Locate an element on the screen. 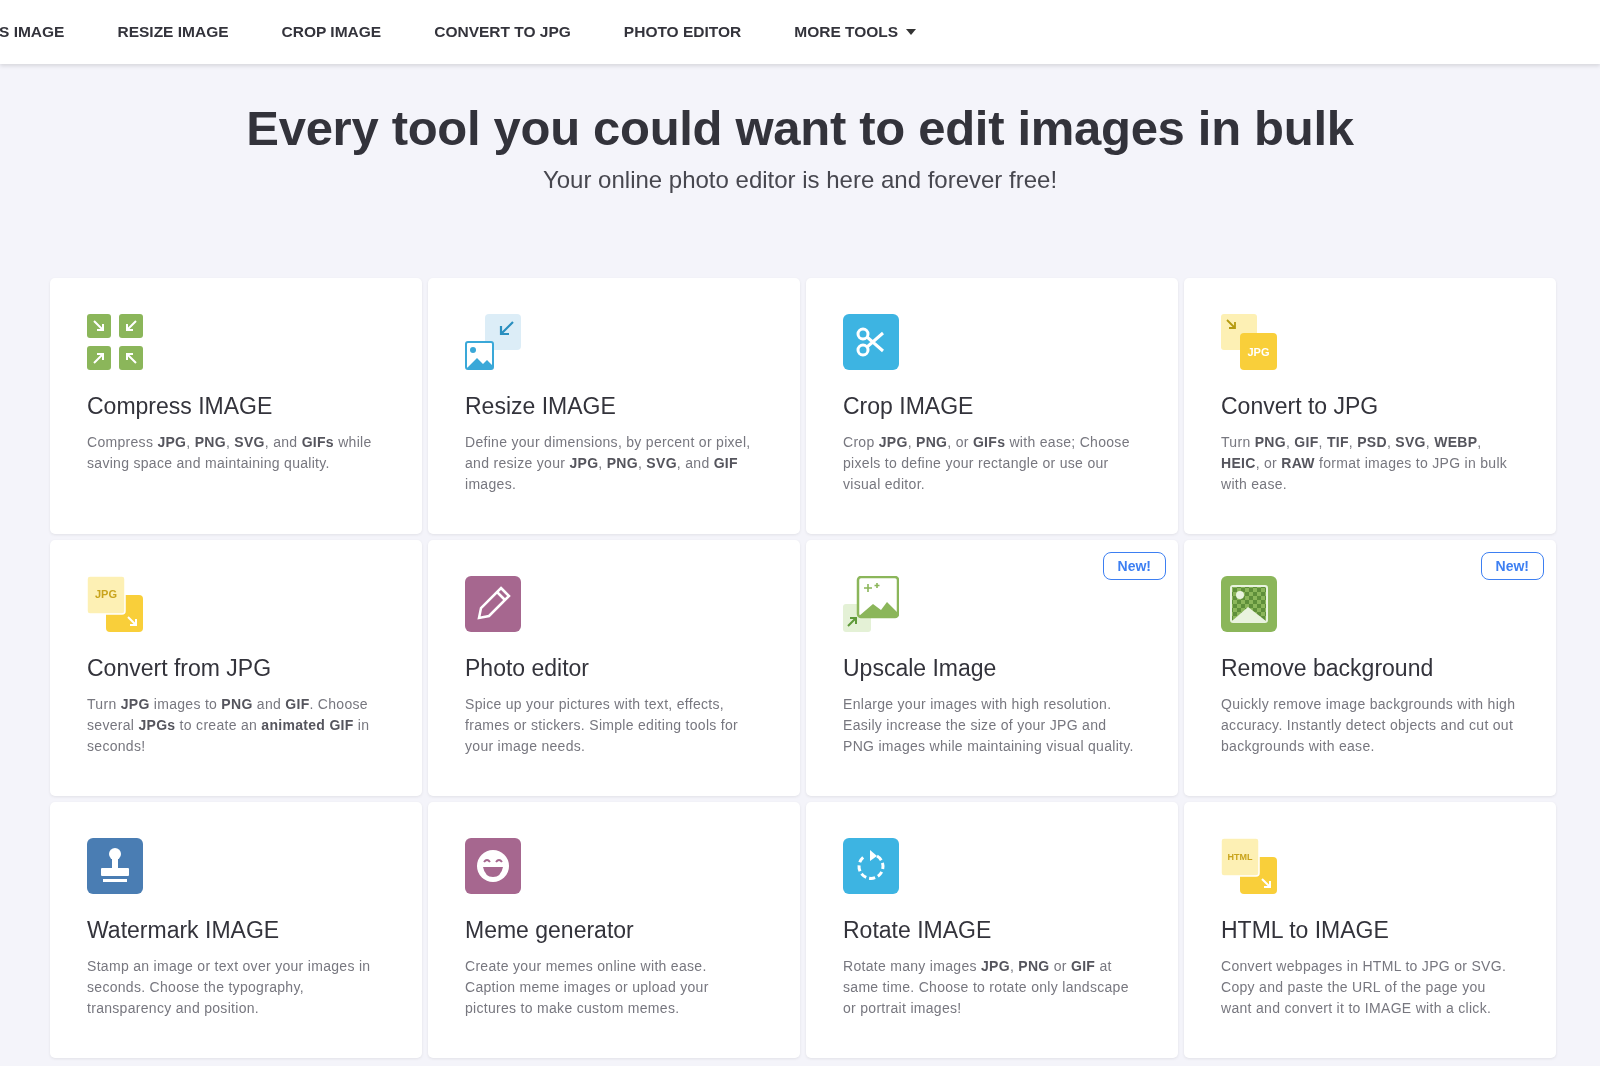  tool-card: Meme generator Create your memes online with ease. Caption meme images or upload your pictures to make custom memes. is located at coordinates (614, 930).